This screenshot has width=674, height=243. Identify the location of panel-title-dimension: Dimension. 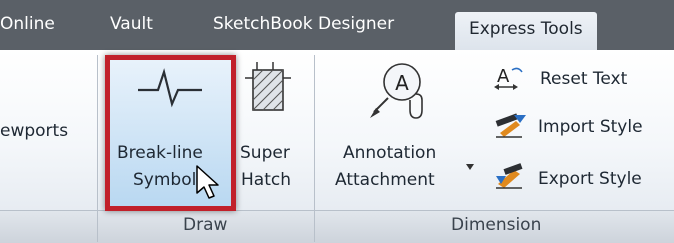
(496, 225).